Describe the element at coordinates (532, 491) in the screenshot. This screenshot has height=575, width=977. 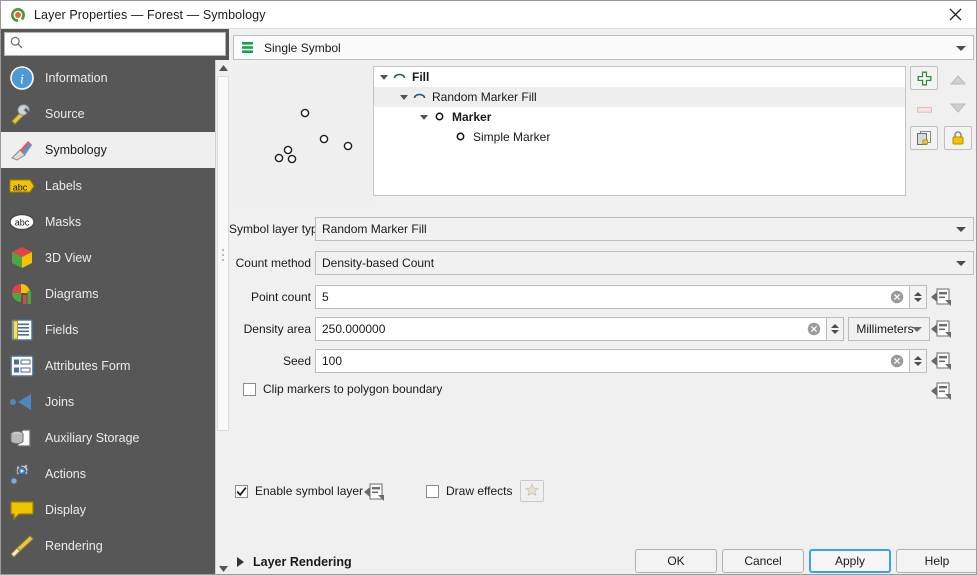
I see `effects-properties-button` at that location.